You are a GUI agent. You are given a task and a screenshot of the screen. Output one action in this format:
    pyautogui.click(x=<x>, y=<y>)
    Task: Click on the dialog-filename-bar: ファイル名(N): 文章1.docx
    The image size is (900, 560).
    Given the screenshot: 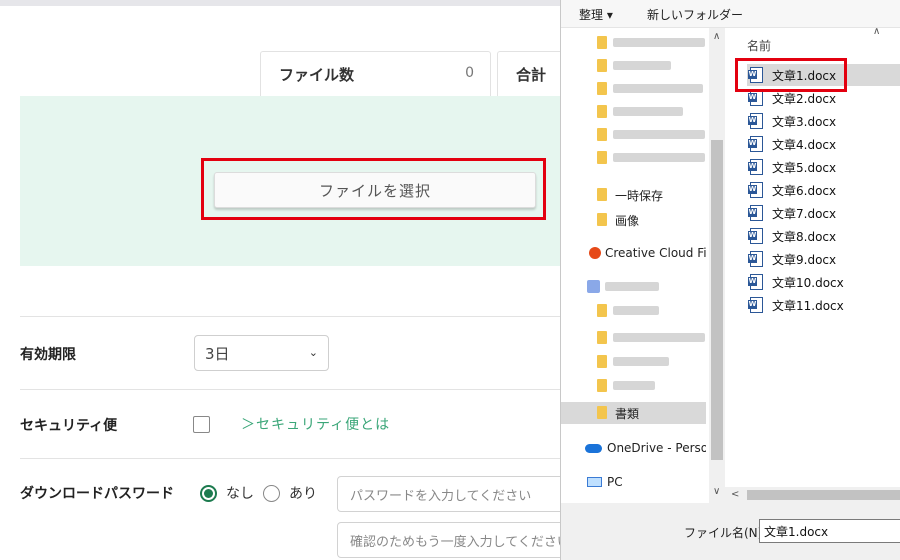 What is the action you would take?
    pyautogui.click(x=730, y=531)
    